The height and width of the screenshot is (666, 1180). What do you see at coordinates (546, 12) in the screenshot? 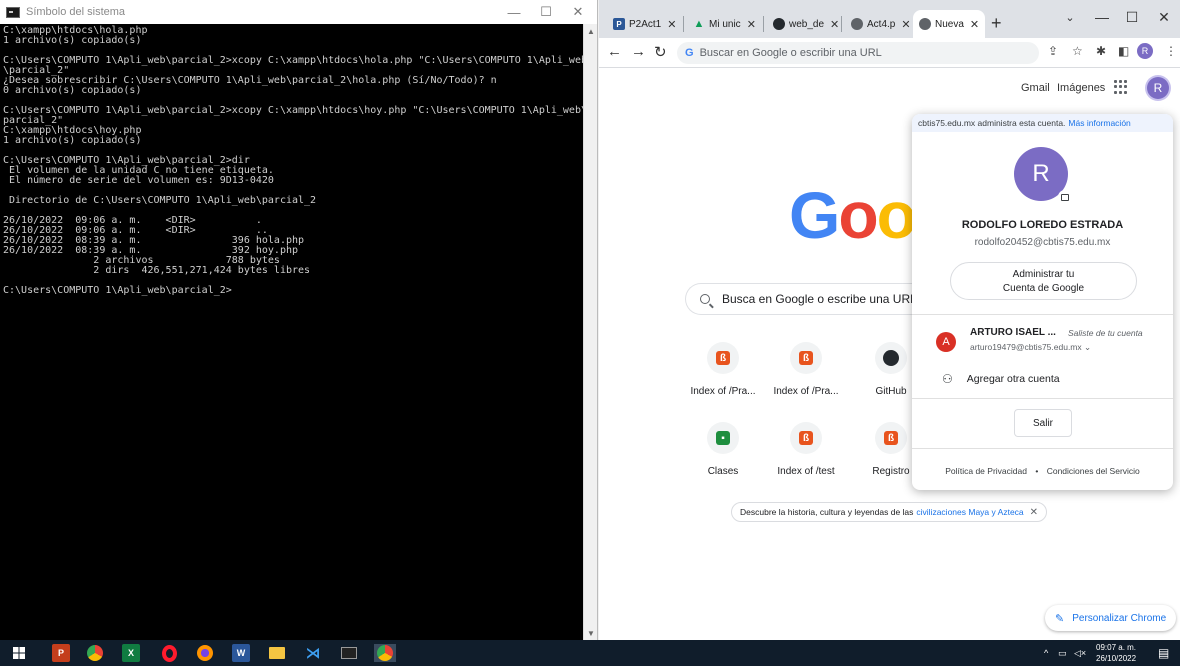
I see `cmd-maximize-button: ☐` at bounding box center [546, 12].